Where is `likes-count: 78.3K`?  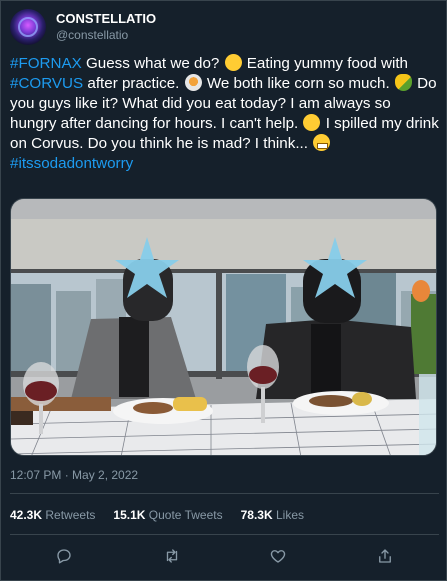 likes-count: 78.3K is located at coordinates (256, 515).